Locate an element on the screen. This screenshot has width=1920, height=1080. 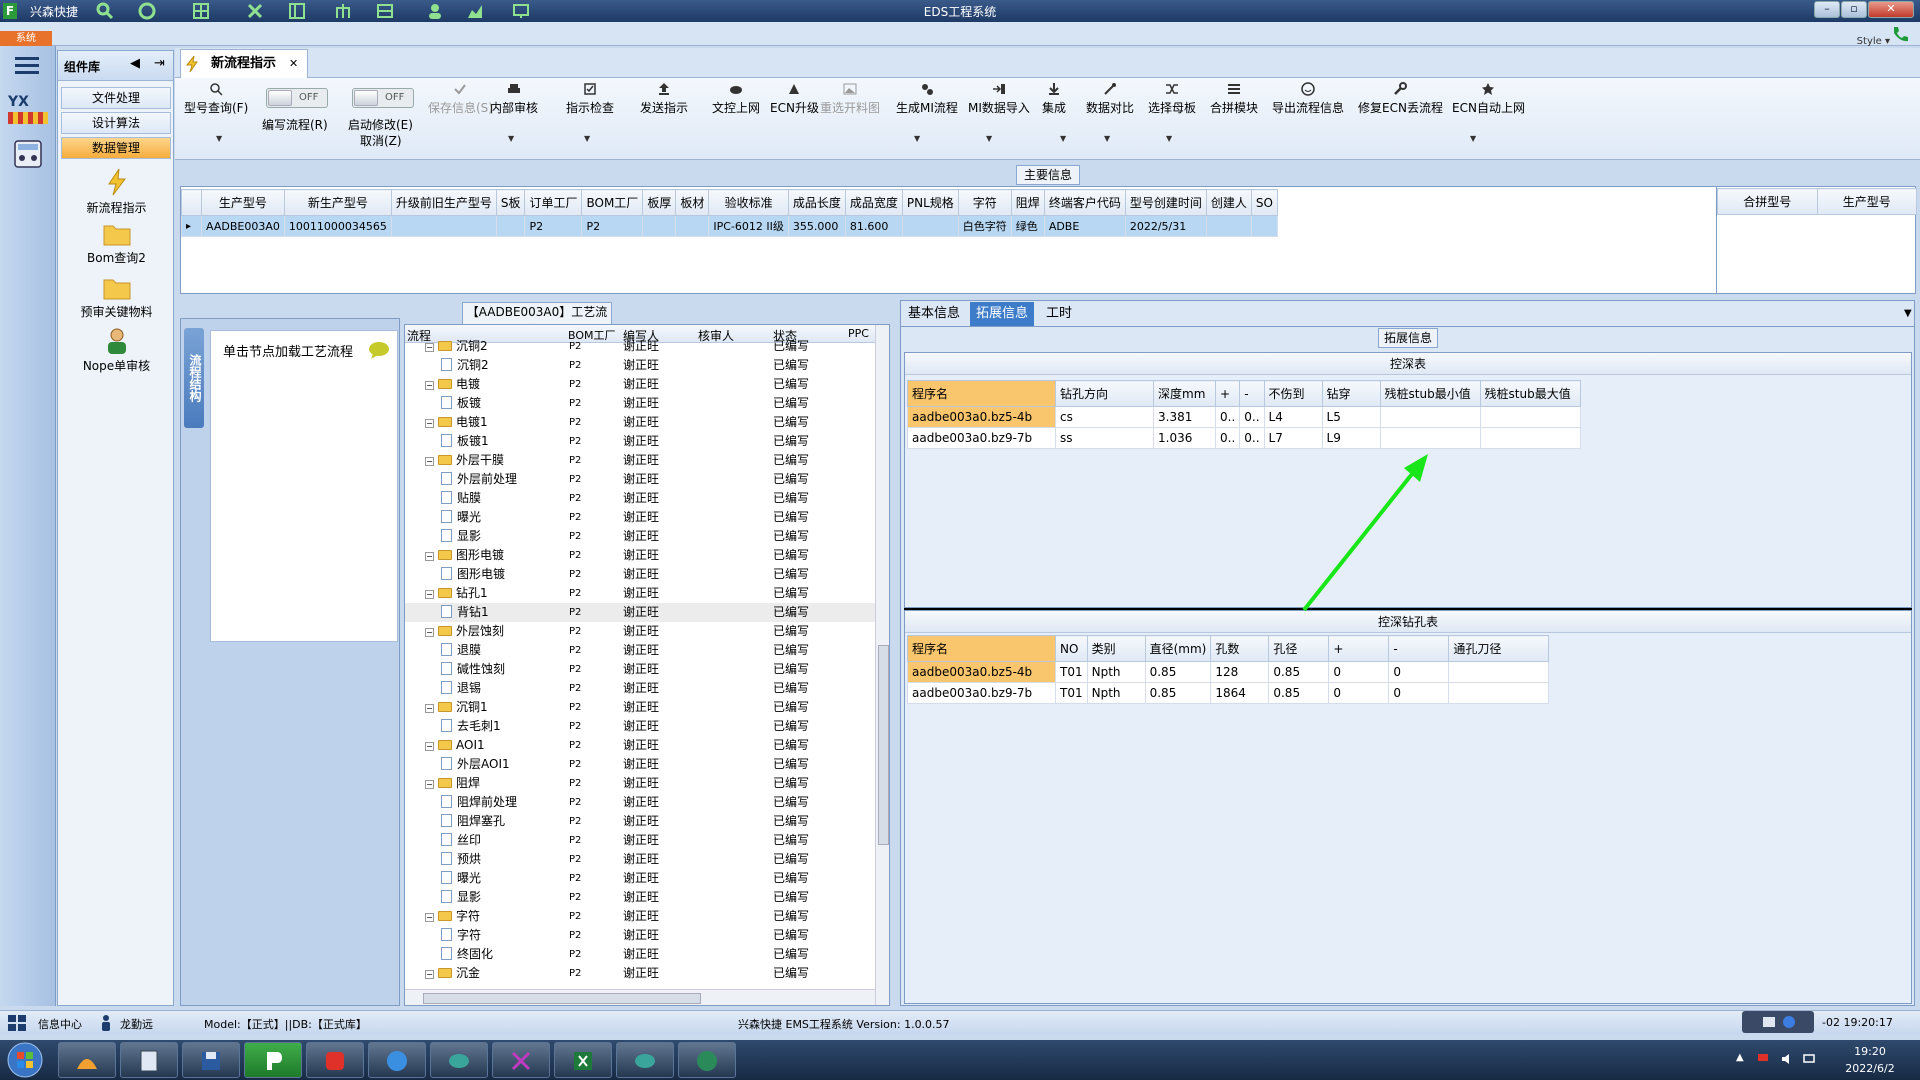
taskbar-app-save is located at coordinates (211, 1060).